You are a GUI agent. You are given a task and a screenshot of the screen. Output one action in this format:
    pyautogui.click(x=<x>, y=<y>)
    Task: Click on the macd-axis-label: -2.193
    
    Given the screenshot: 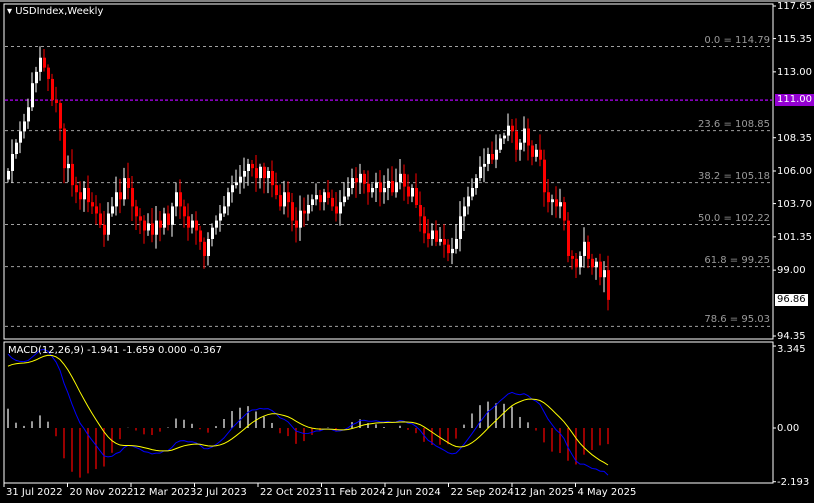 What is the action you would take?
    pyautogui.click(x=793, y=482)
    